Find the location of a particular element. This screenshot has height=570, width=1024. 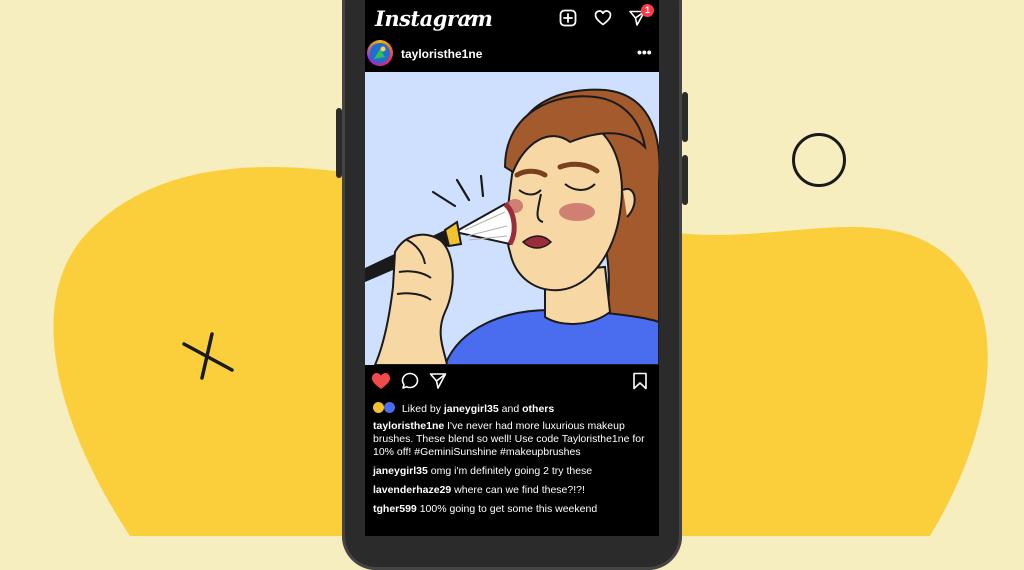

comment-username: lavenderhaze29 is located at coordinates (412, 490).